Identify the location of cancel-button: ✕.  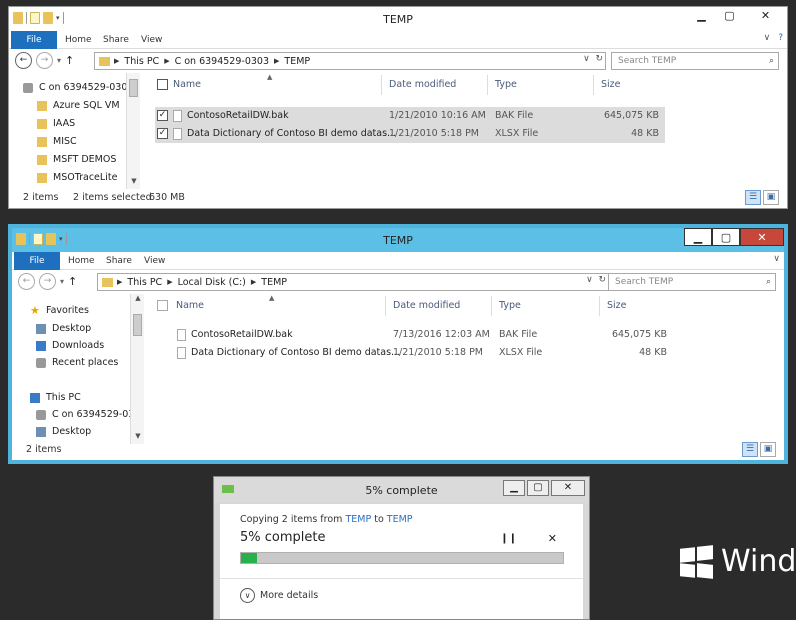
(552, 538).